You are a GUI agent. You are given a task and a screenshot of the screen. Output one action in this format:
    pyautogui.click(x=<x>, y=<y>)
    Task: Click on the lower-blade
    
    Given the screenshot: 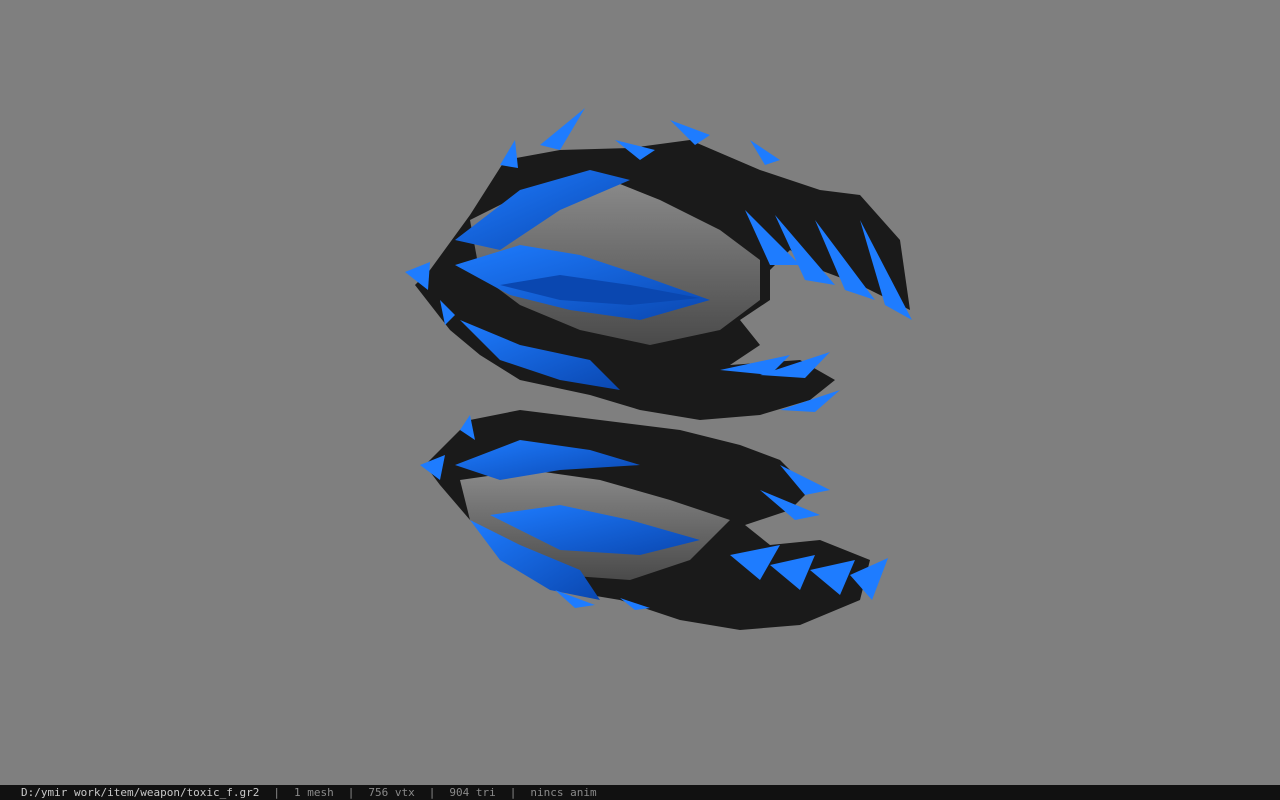 What is the action you would take?
    pyautogui.click(x=654, y=520)
    